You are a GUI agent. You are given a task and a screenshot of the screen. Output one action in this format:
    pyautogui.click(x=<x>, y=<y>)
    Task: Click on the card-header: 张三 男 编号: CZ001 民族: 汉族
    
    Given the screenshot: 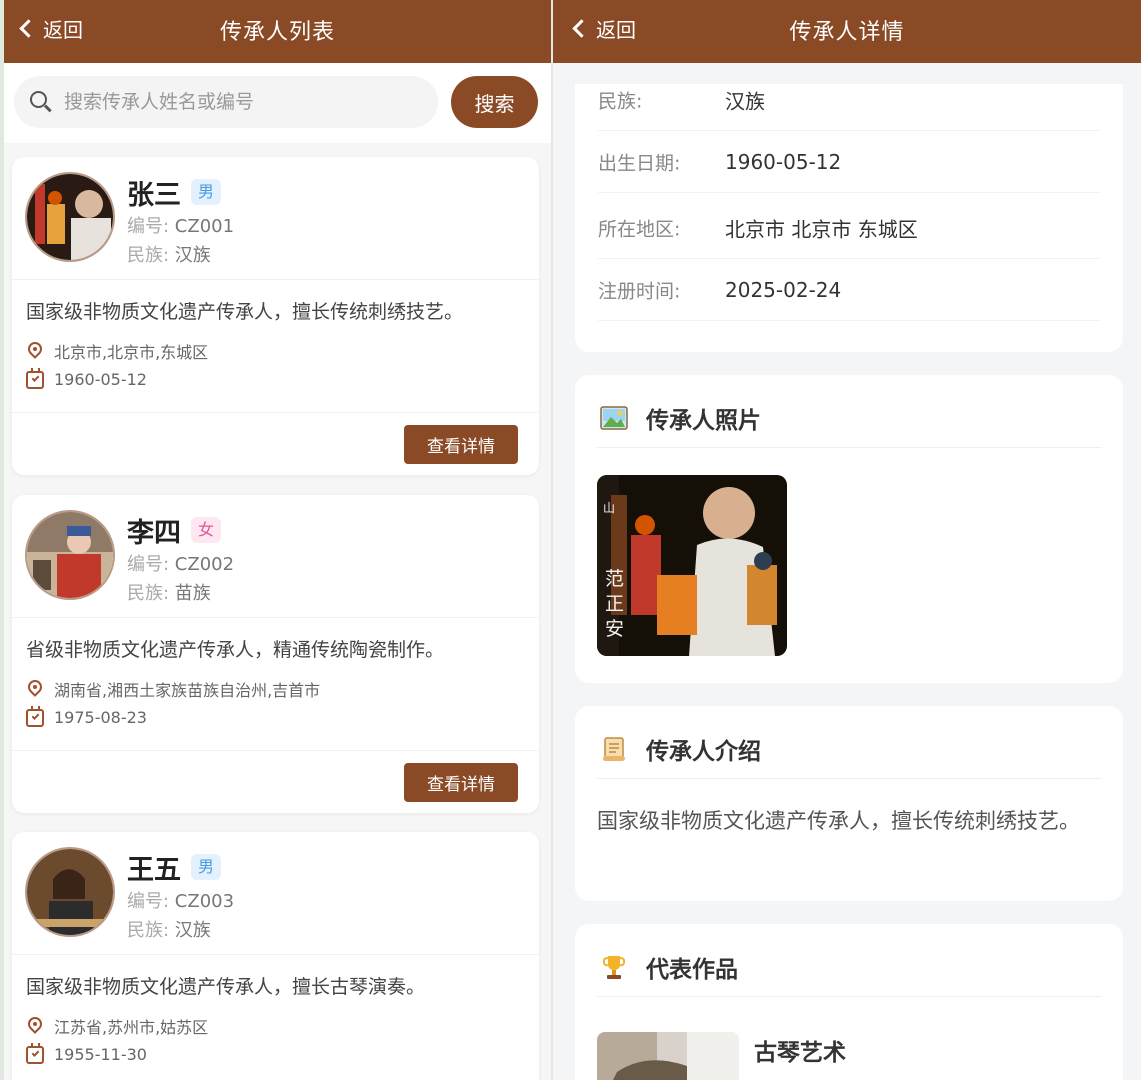 What is the action you would take?
    pyautogui.click(x=275, y=218)
    